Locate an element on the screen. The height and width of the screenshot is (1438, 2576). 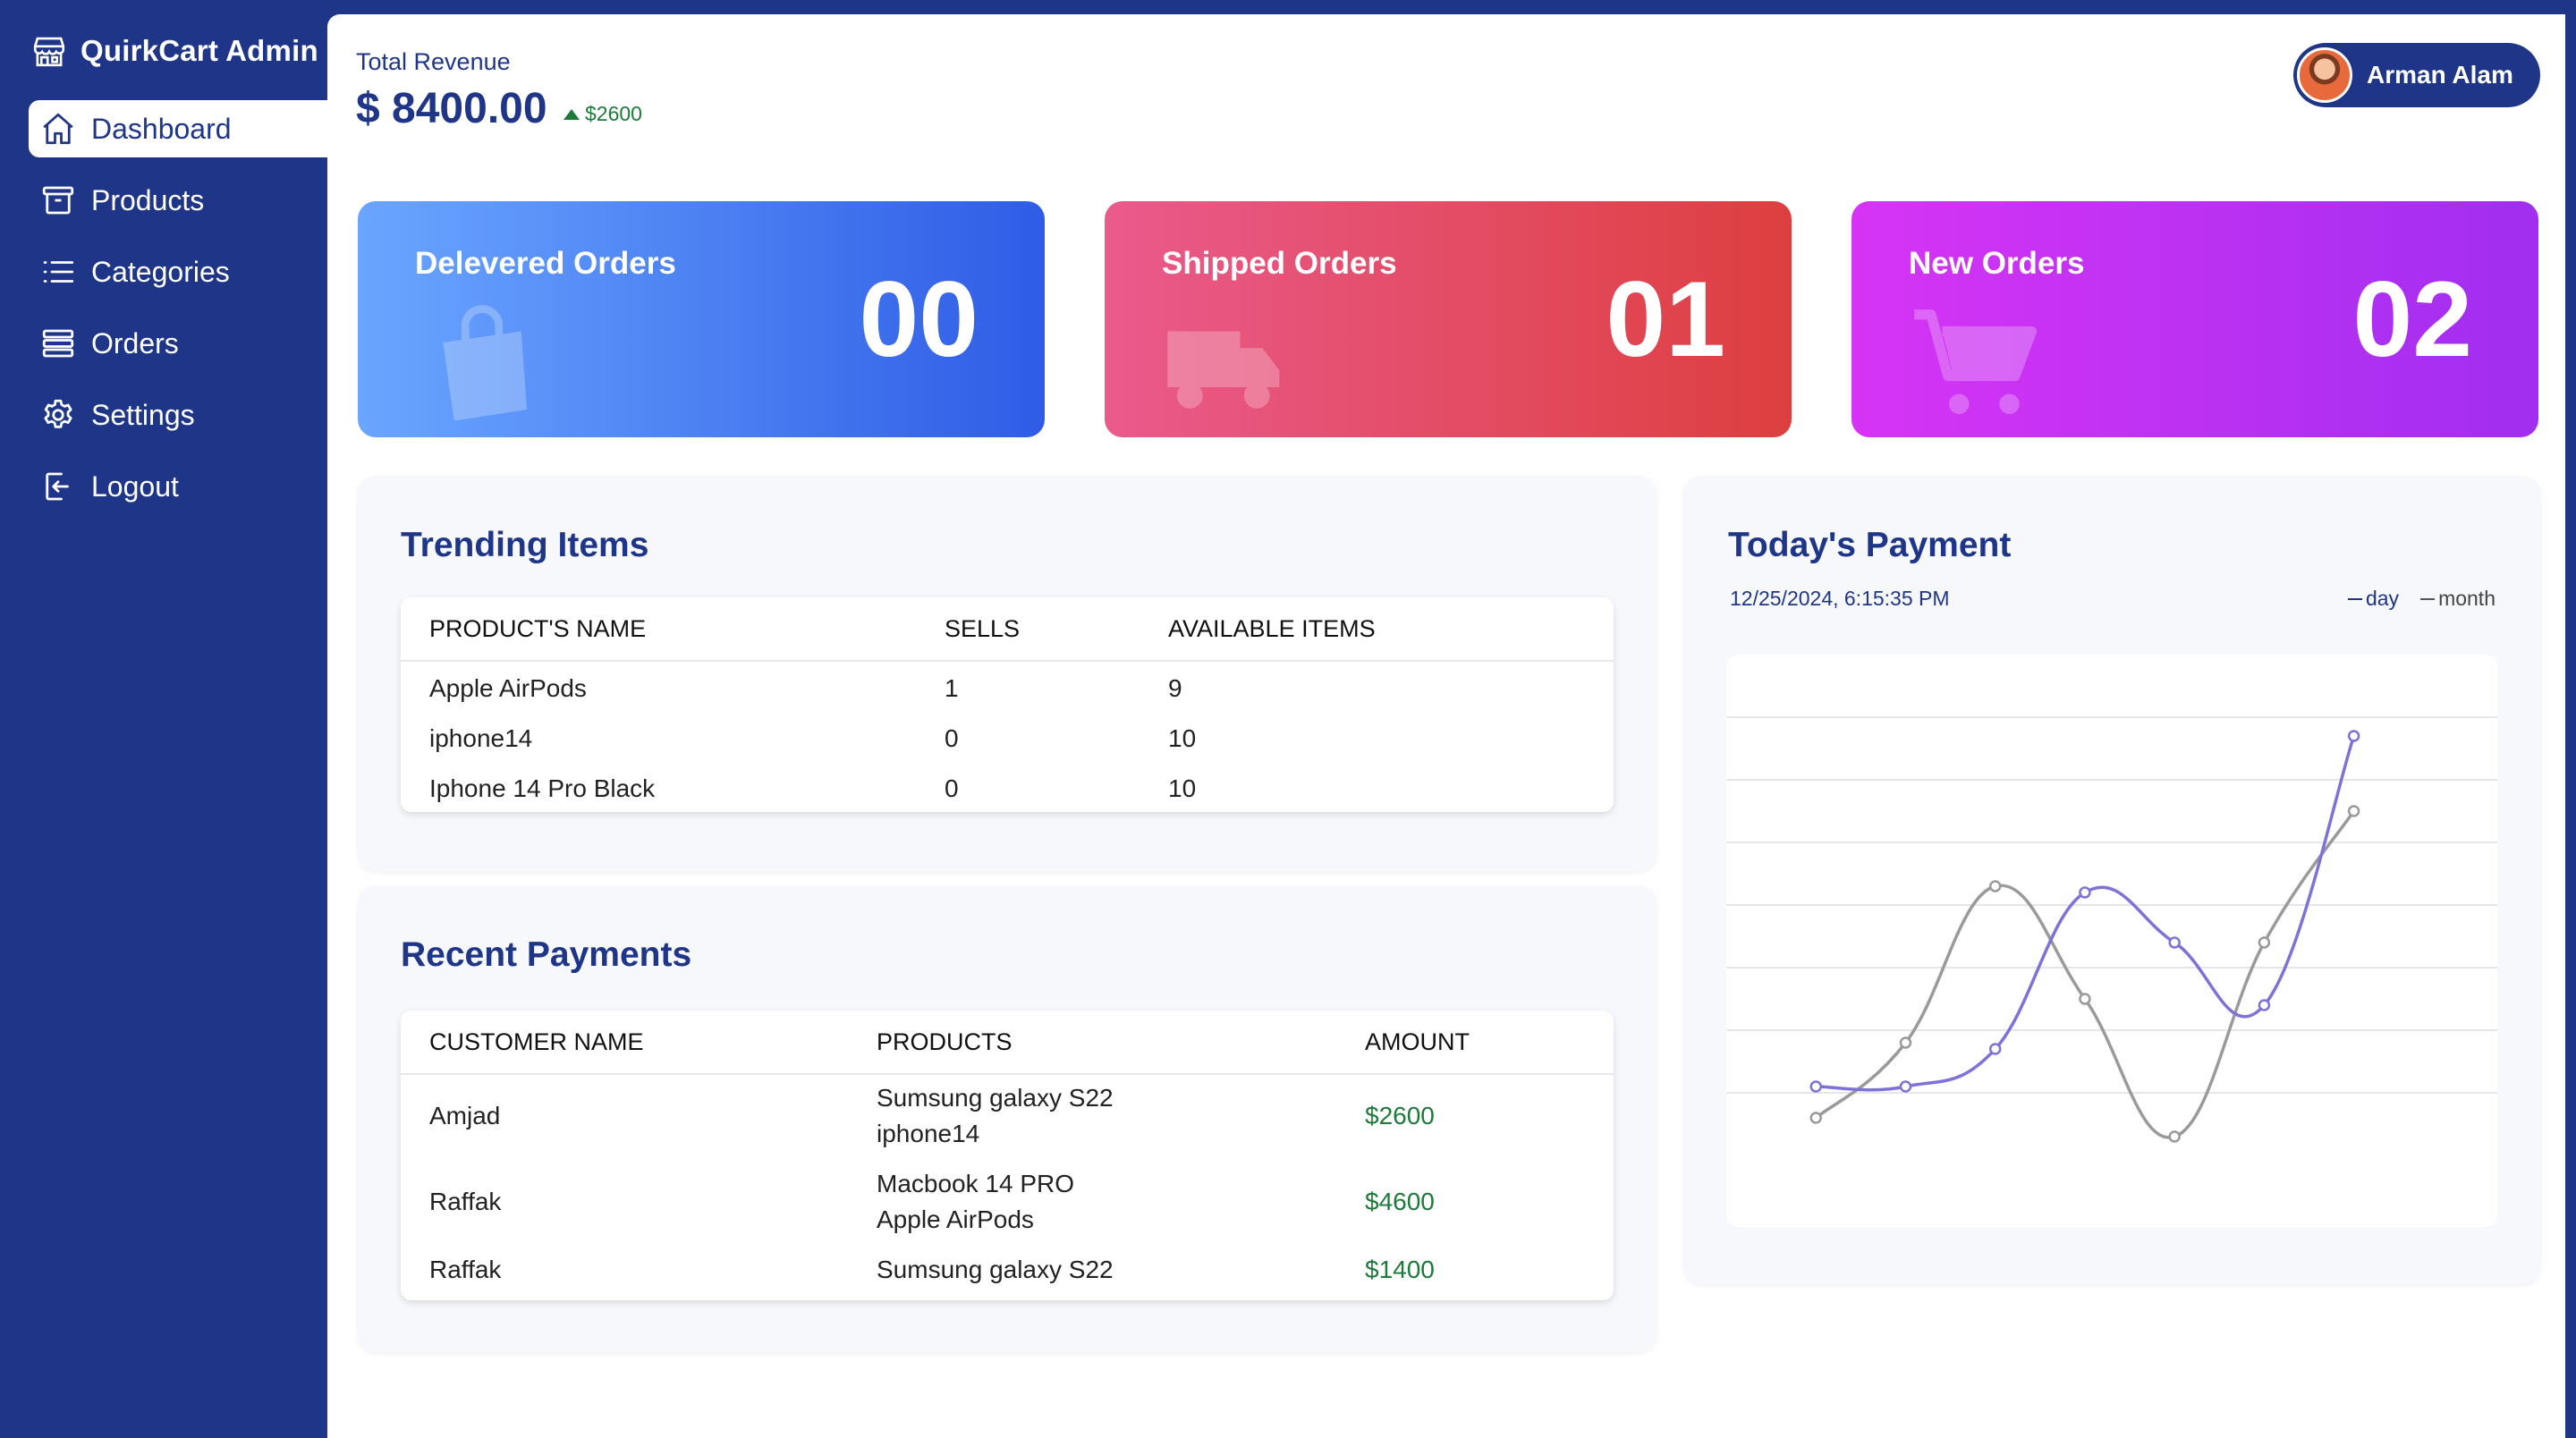
arrow-up-icon is located at coordinates (572, 114).